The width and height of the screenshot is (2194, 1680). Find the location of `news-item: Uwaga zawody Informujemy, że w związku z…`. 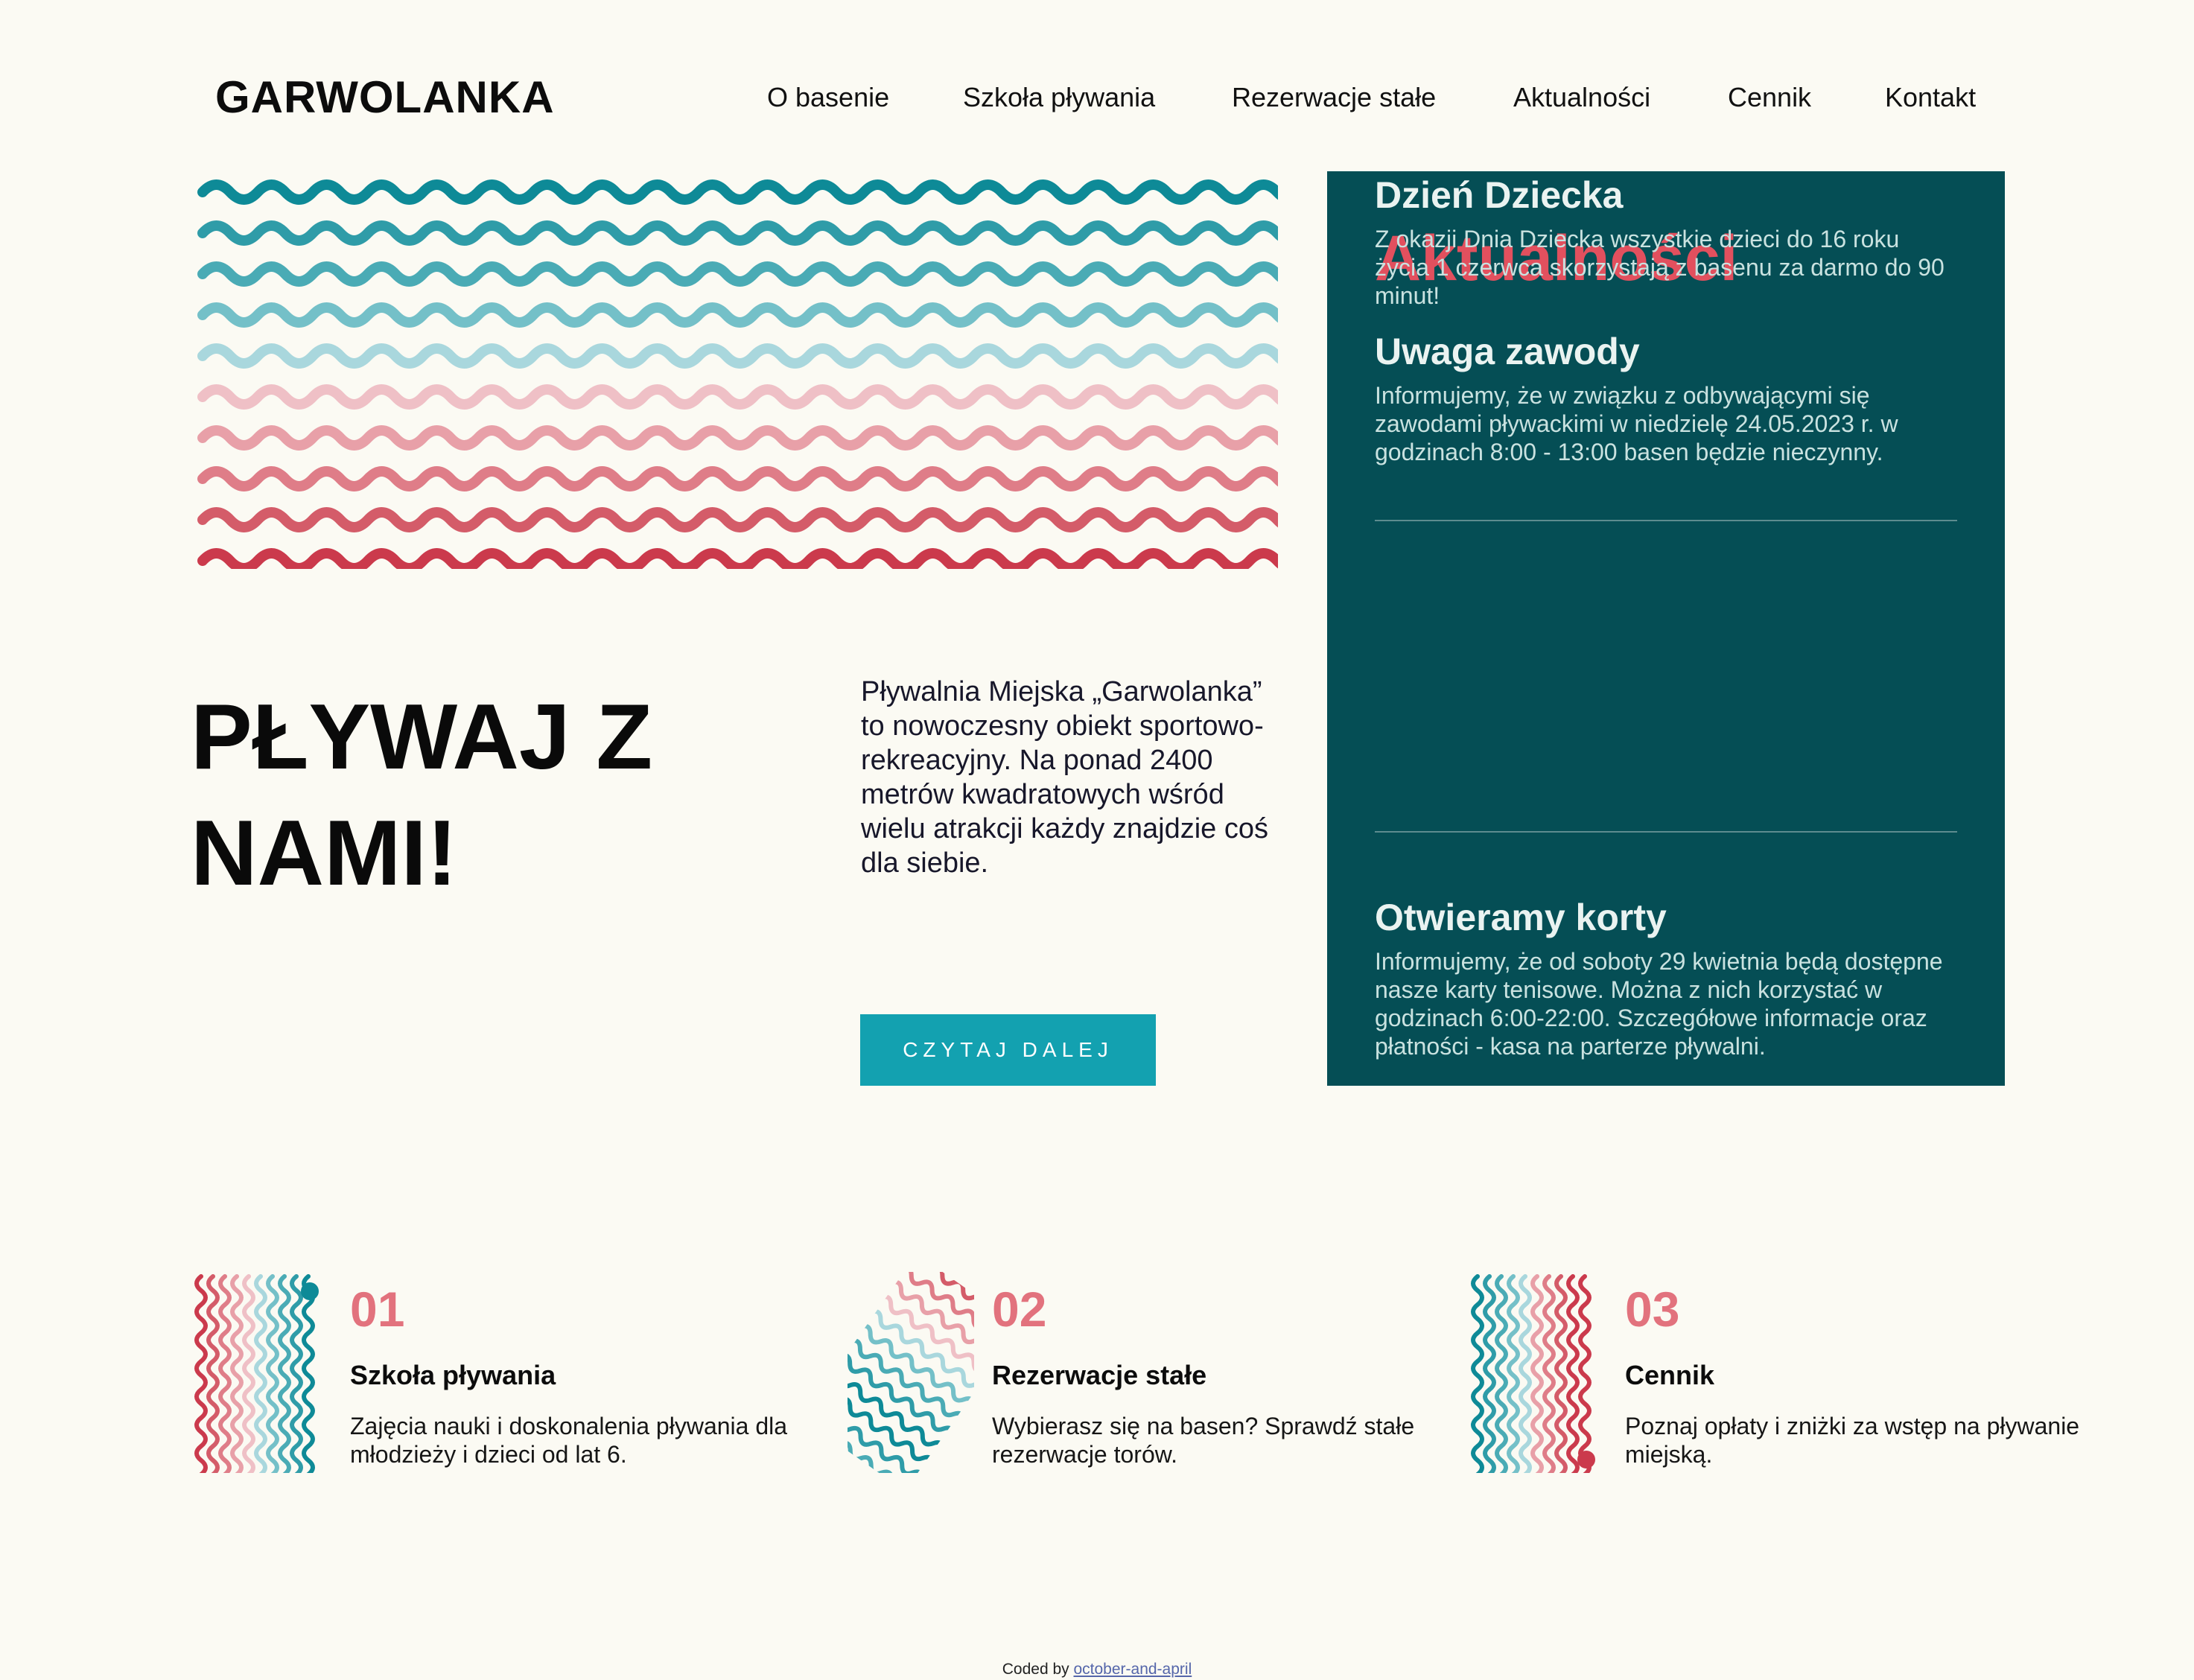

news-item: Uwaga zawody Informujemy, że w związku z… is located at coordinates (1666, 397).